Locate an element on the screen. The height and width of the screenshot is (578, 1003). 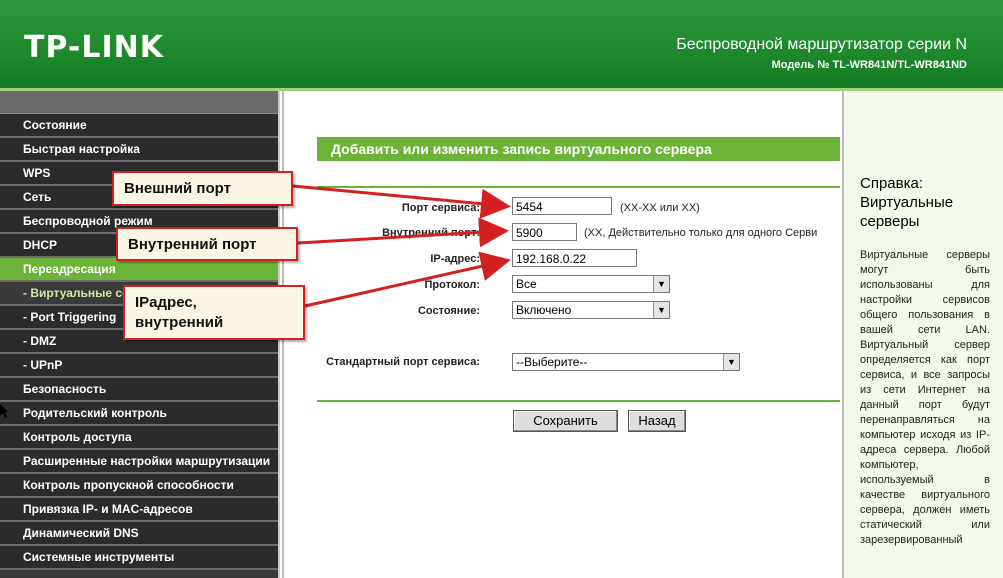
callout-ip-line2: внутренний is located at coordinates (179, 322).